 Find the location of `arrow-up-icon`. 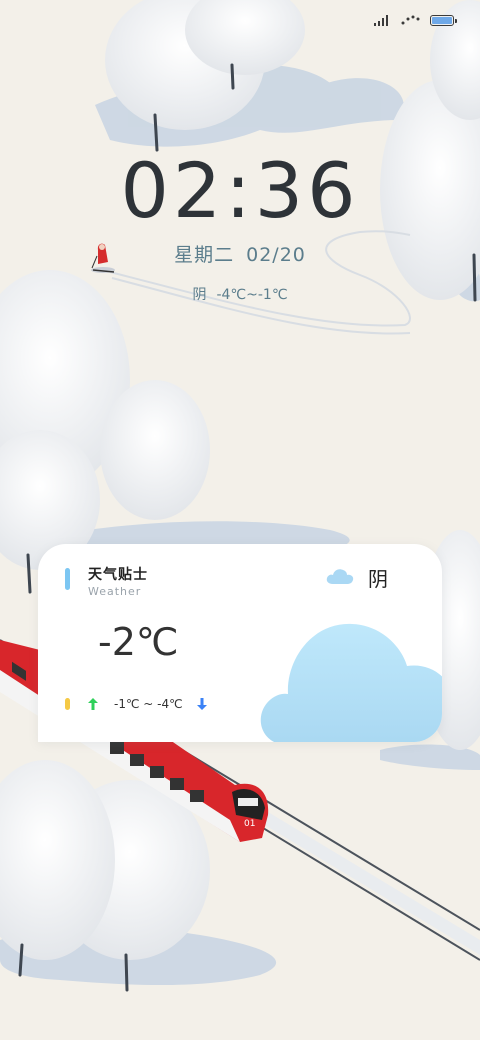

arrow-up-icon is located at coordinates (93, 704).